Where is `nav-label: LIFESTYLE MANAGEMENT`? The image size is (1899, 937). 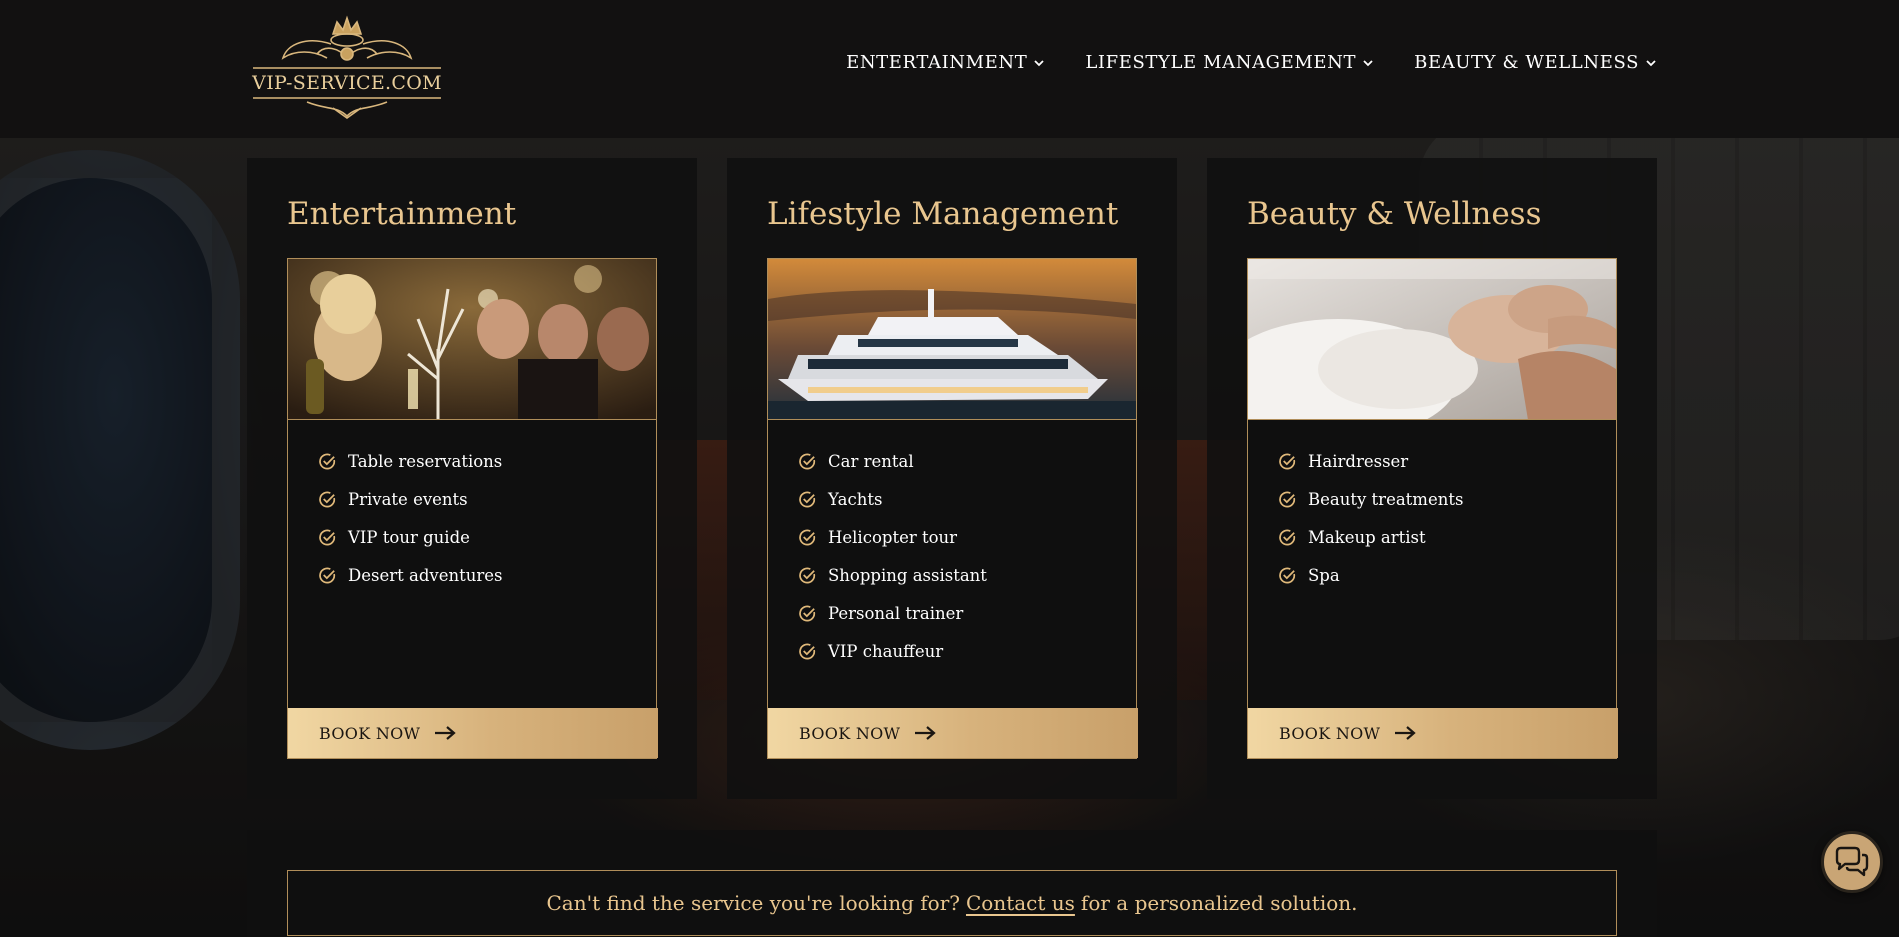
nav-label: LIFESTYLE MANAGEMENT is located at coordinates (1221, 62).